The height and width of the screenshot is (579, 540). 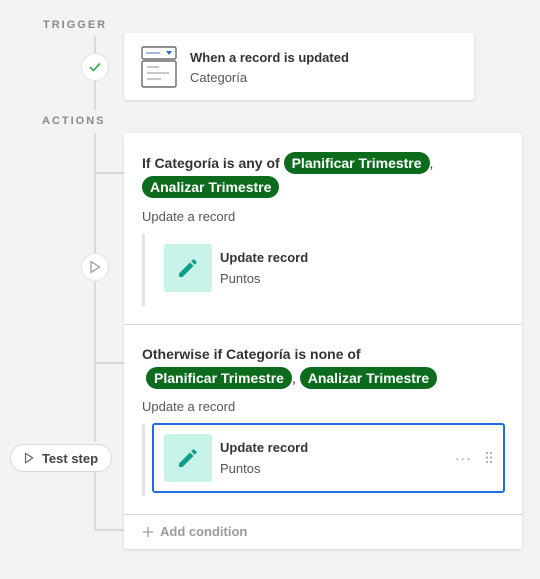 What do you see at coordinates (211, 163) in the screenshot?
I see `condition-1-prefix: If Categoría is any of` at bounding box center [211, 163].